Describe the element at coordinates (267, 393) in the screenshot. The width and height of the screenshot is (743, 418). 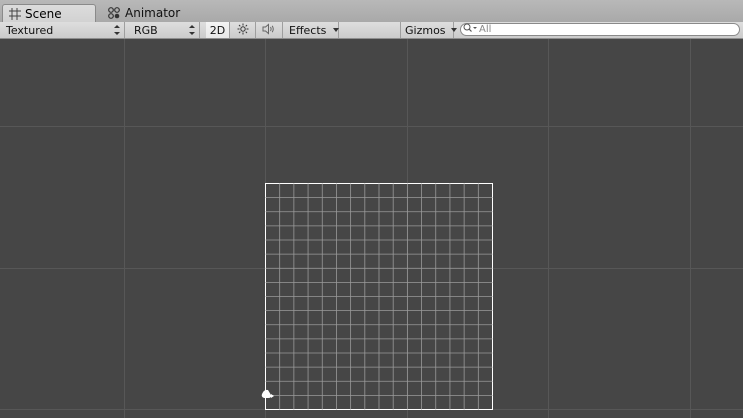
I see `scene-object-handle-icon` at that location.